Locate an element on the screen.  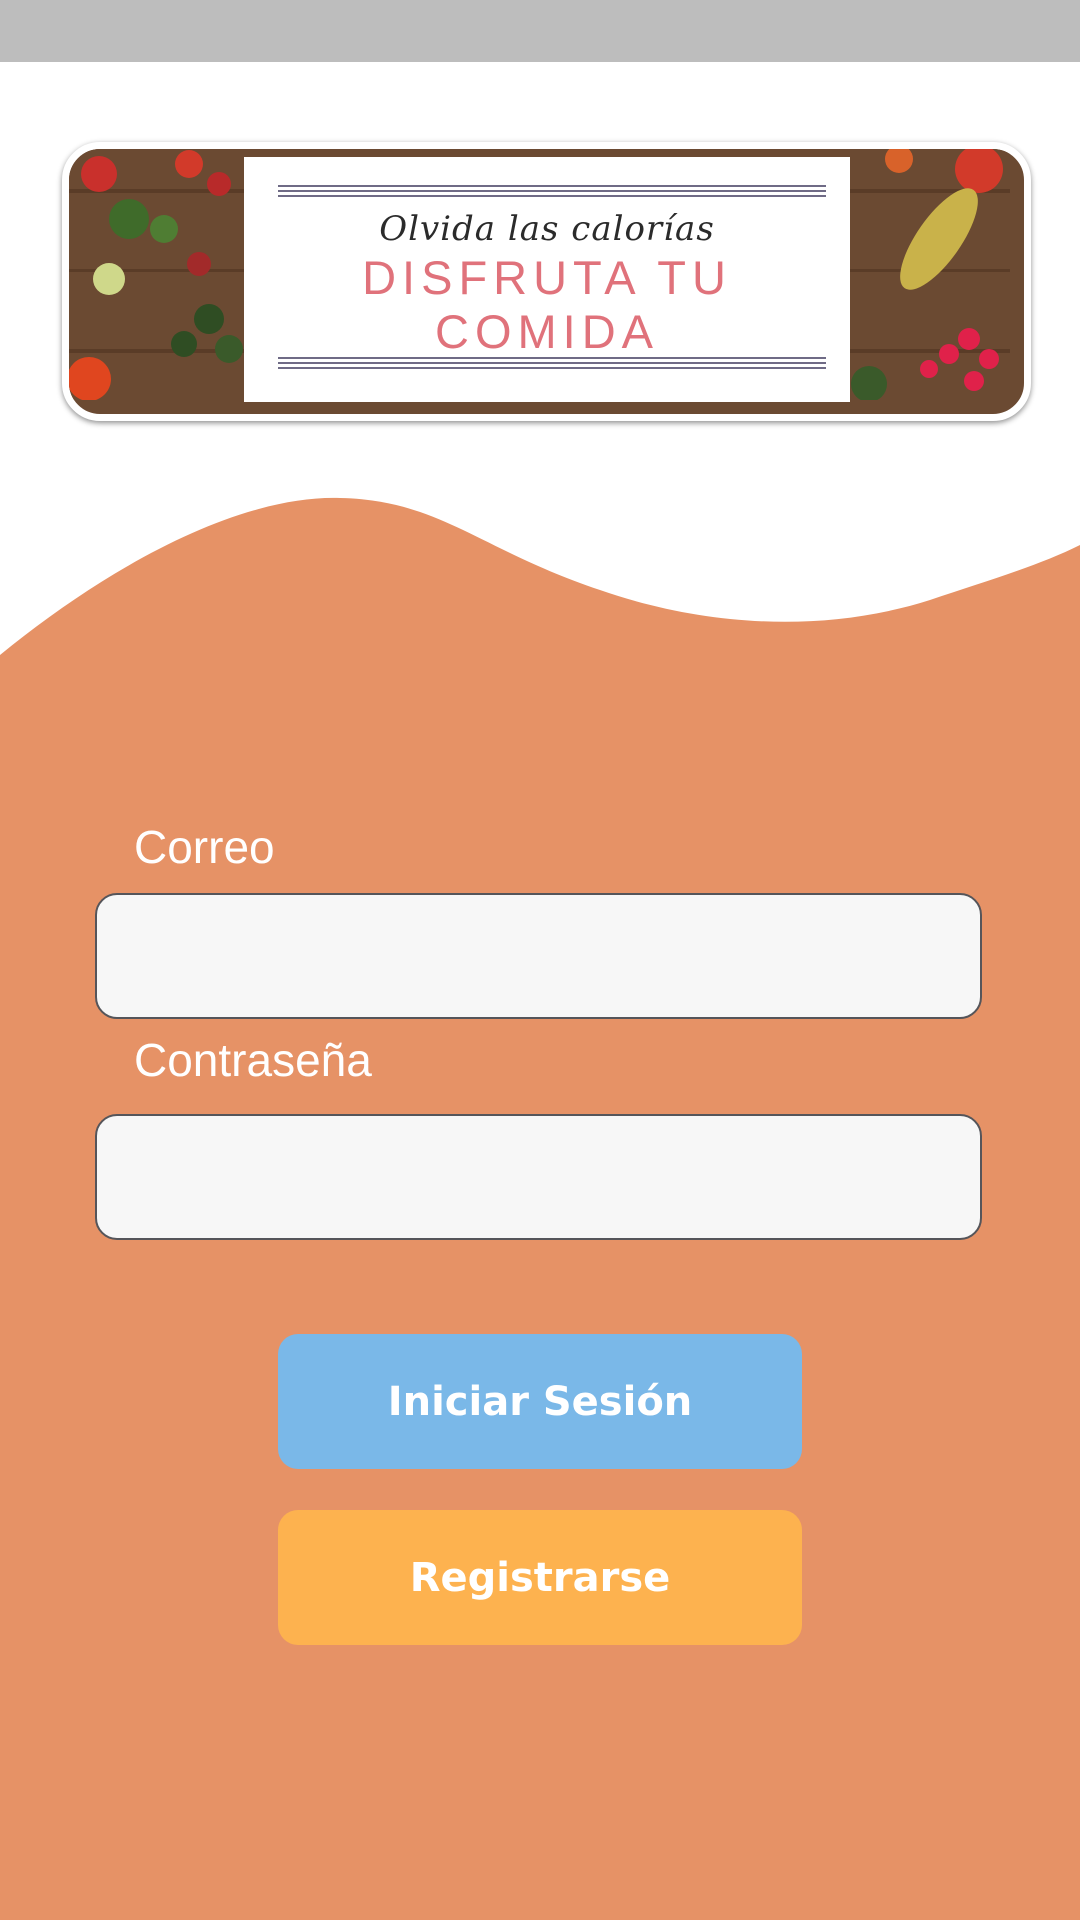
password-label: Contraseña is located at coordinates (253, 1060).